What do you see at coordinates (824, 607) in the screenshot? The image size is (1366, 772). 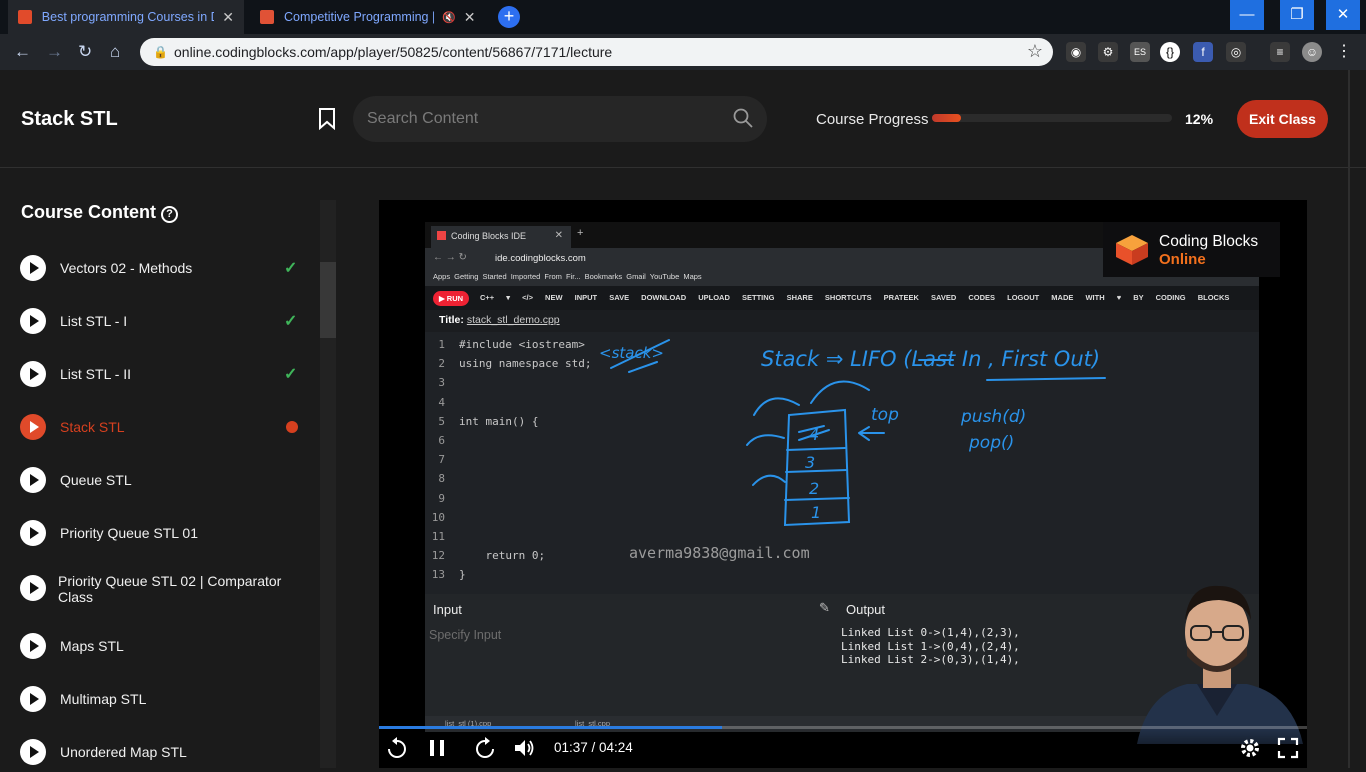 I see `paperclip-icon: ✎` at bounding box center [824, 607].